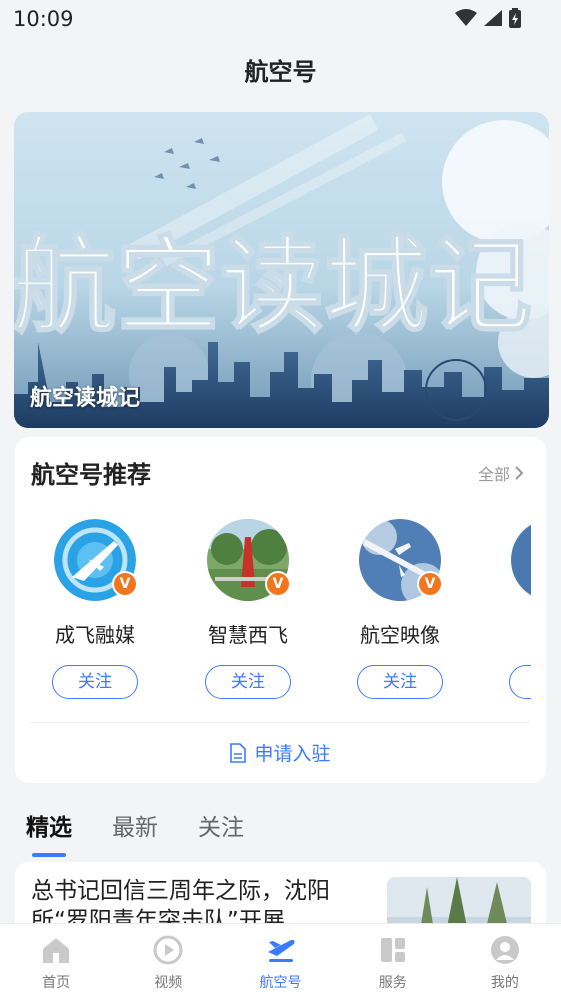 Image resolution: width=561 pixels, height=1000 pixels. Describe the element at coordinates (292, 754) in the screenshot. I see `apply-join-label: 申请入驻` at that location.